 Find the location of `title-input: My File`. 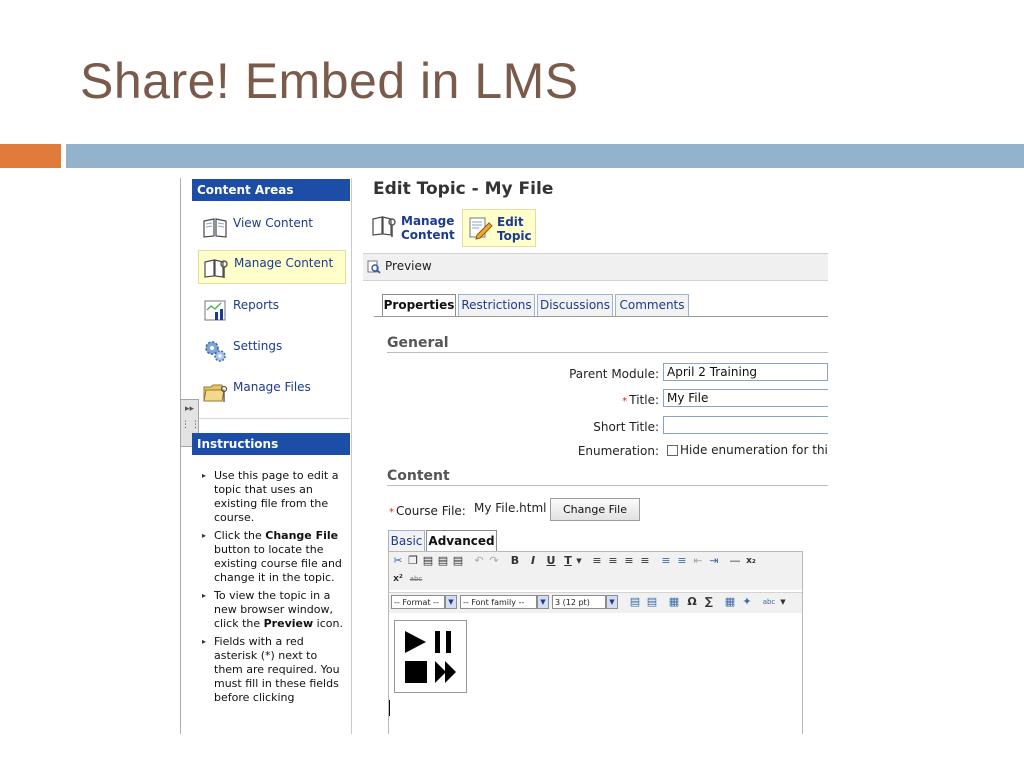

title-input: My File is located at coordinates (745, 398).